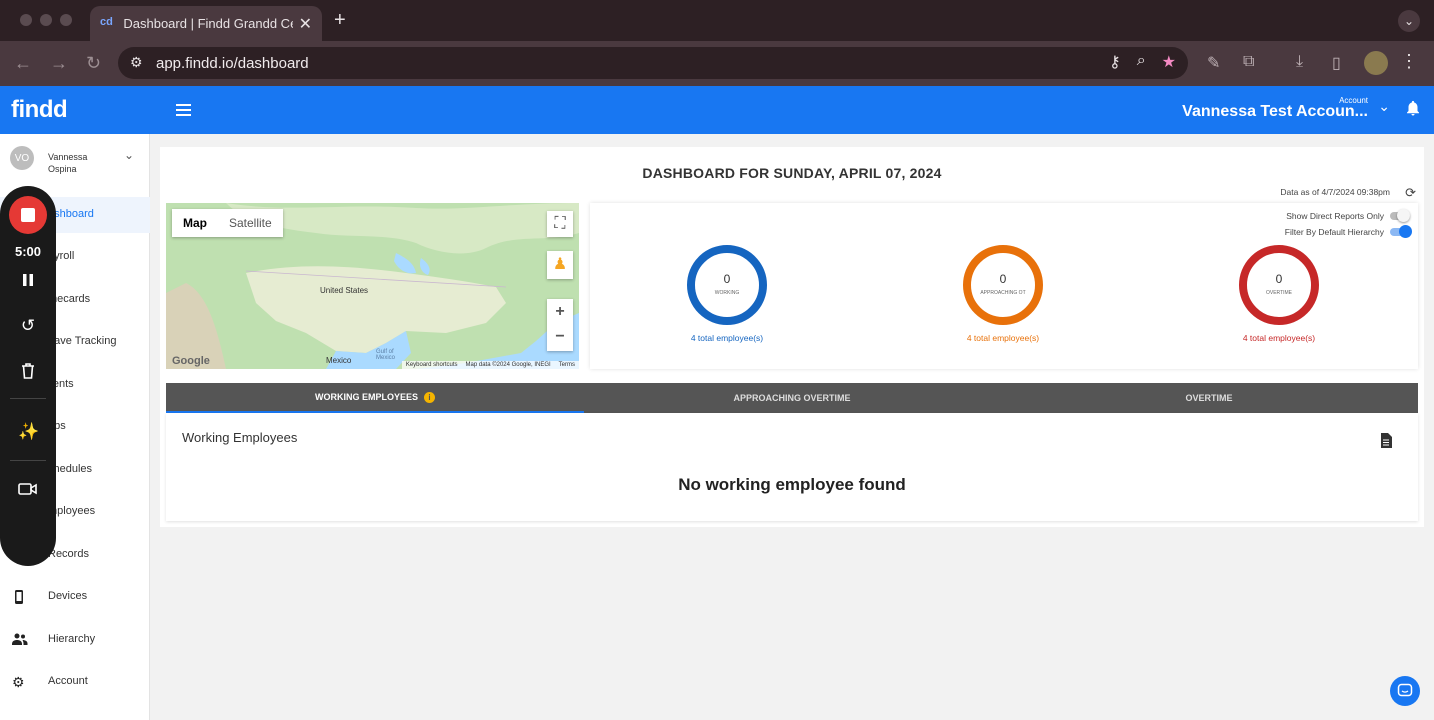  I want to click on zoom-in-icon: +, so click(560, 312).